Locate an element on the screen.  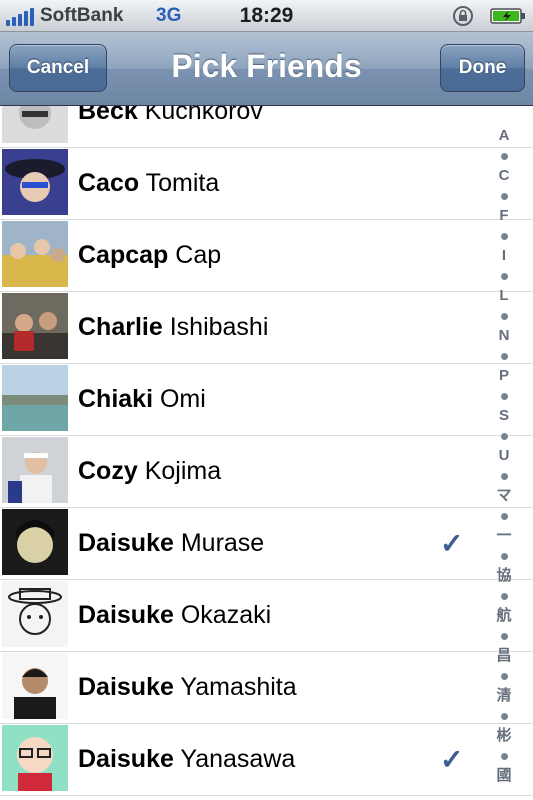
friend-name: Caco Tomita is located at coordinates (149, 183).